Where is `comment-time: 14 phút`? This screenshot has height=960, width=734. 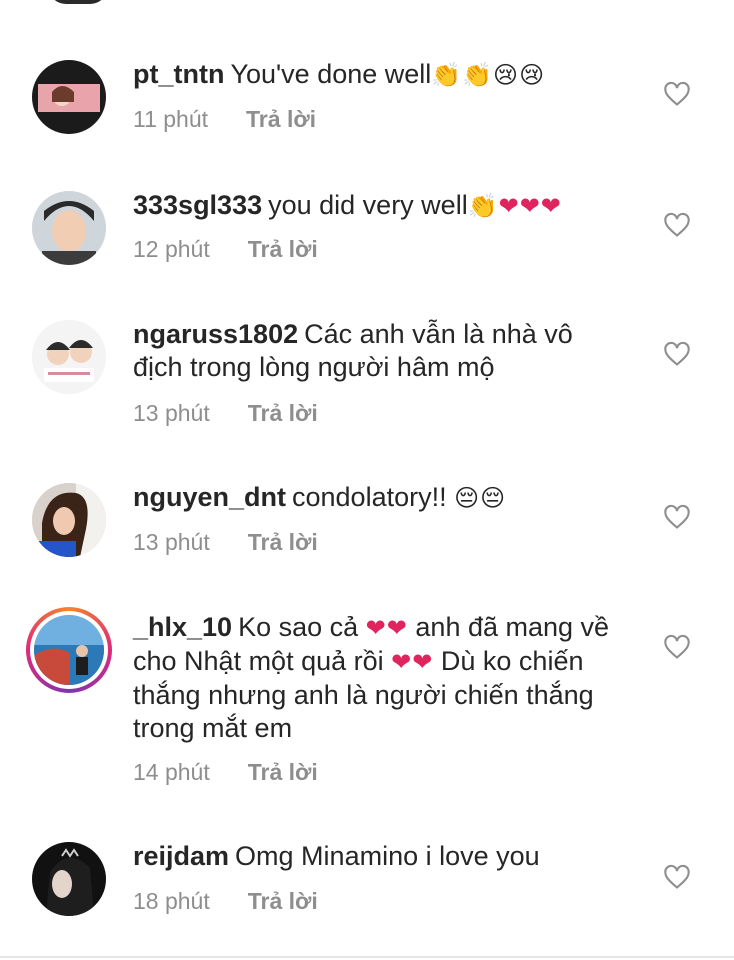
comment-time: 14 phút is located at coordinates (171, 772).